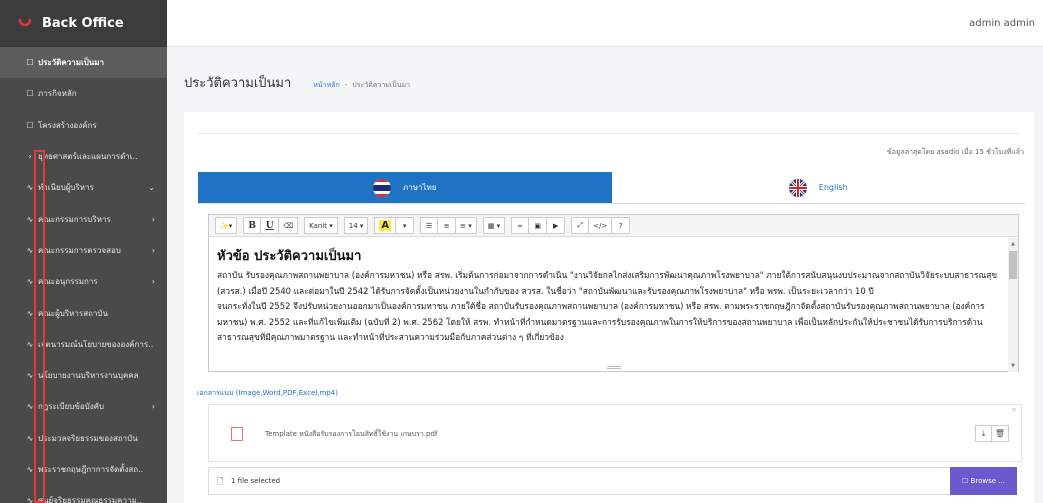 This screenshot has width=1043, height=503. I want to click on fullscreen-button: ⤢, so click(580, 225).